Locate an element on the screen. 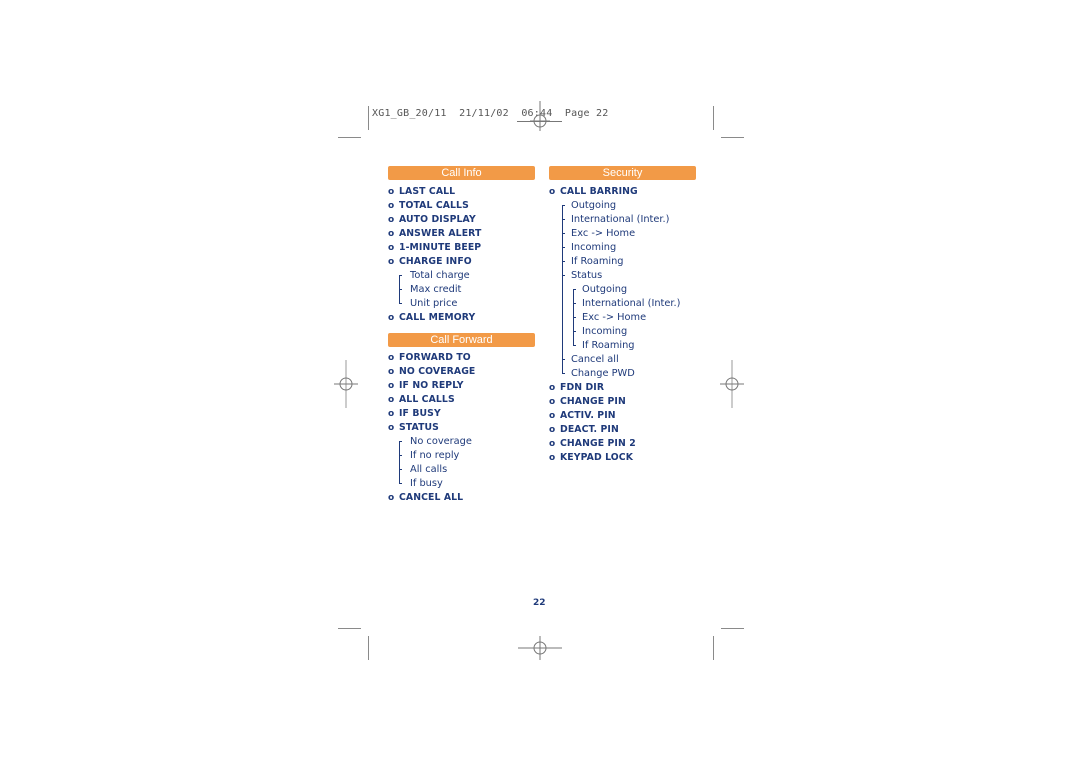 This screenshot has height=763, width=1080. crop-mark-top-left-h is located at coordinates (349, 137).